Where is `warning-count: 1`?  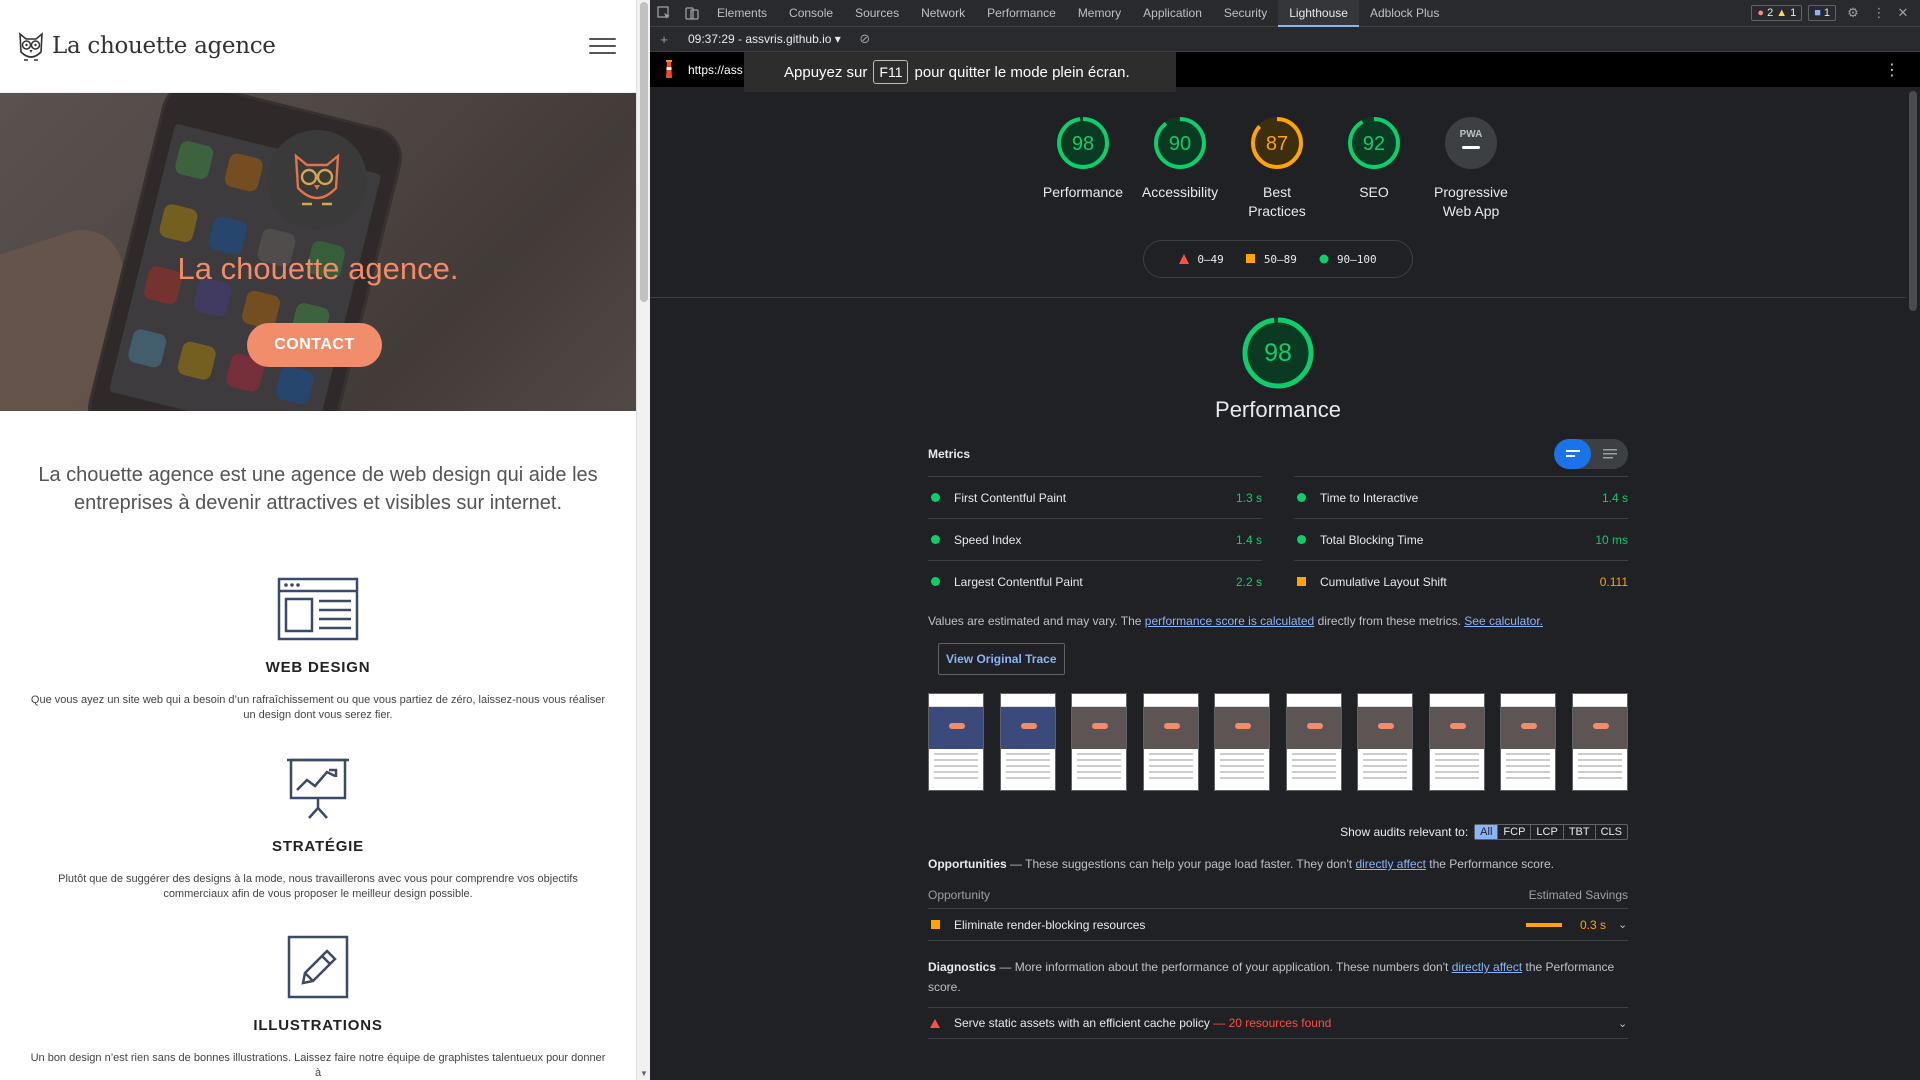
warning-count: 1 is located at coordinates (1793, 13).